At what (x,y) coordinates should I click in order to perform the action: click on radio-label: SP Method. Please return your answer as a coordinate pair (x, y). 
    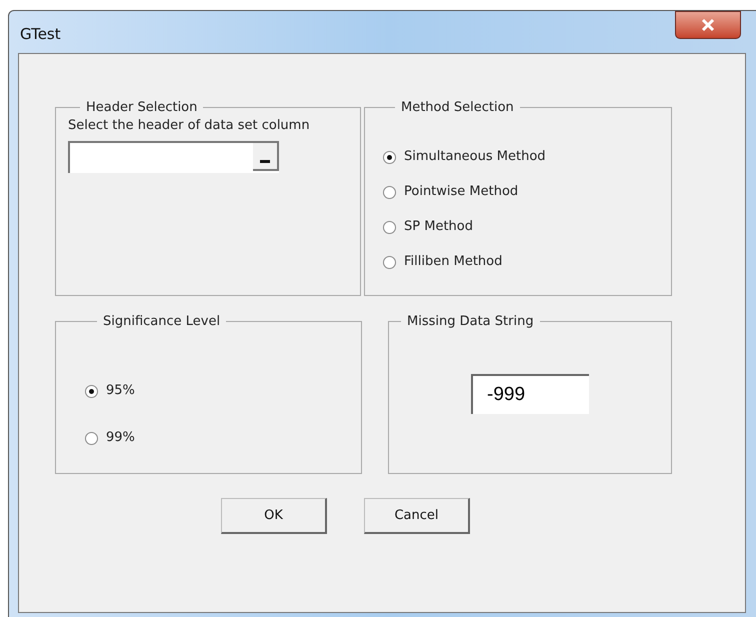
    Looking at the image, I should click on (438, 227).